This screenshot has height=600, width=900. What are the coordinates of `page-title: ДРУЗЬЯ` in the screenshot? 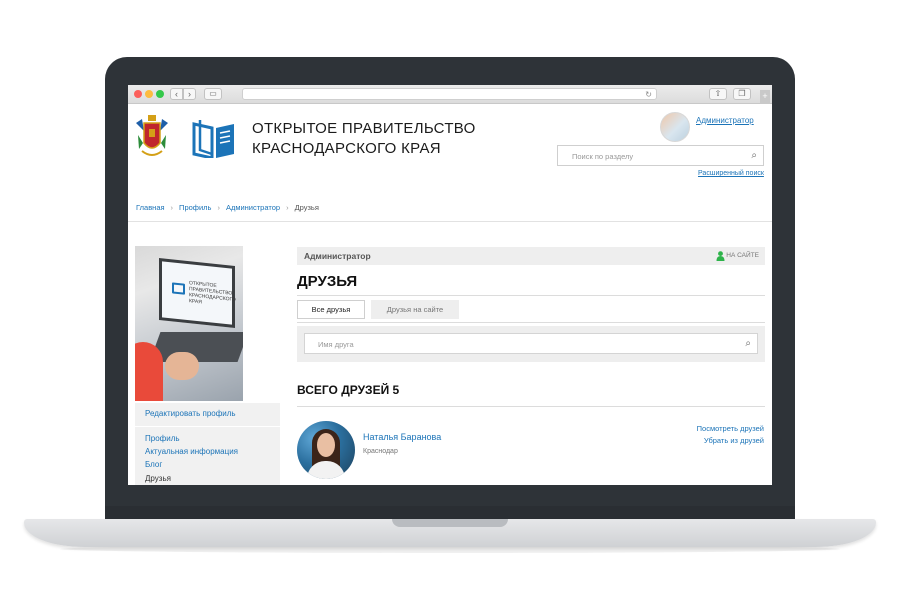 It's located at (327, 281).